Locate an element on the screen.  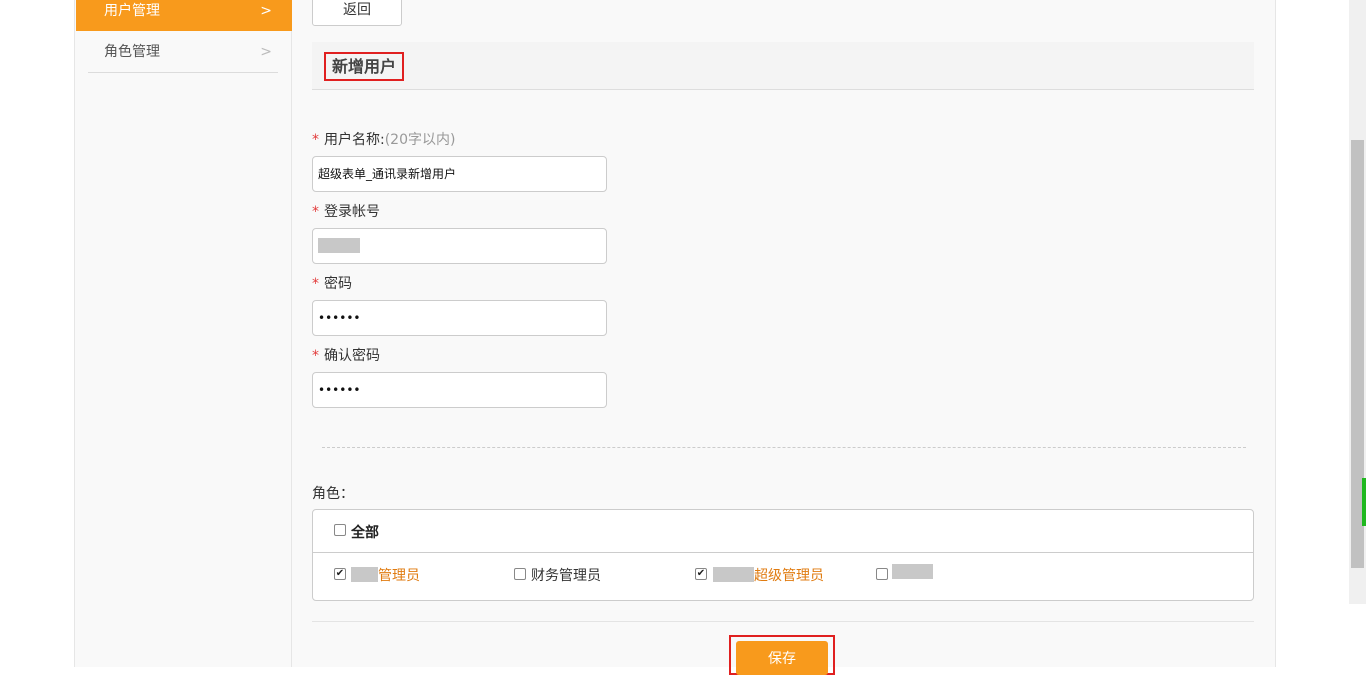
password-label: * 密码 is located at coordinates (332, 283).